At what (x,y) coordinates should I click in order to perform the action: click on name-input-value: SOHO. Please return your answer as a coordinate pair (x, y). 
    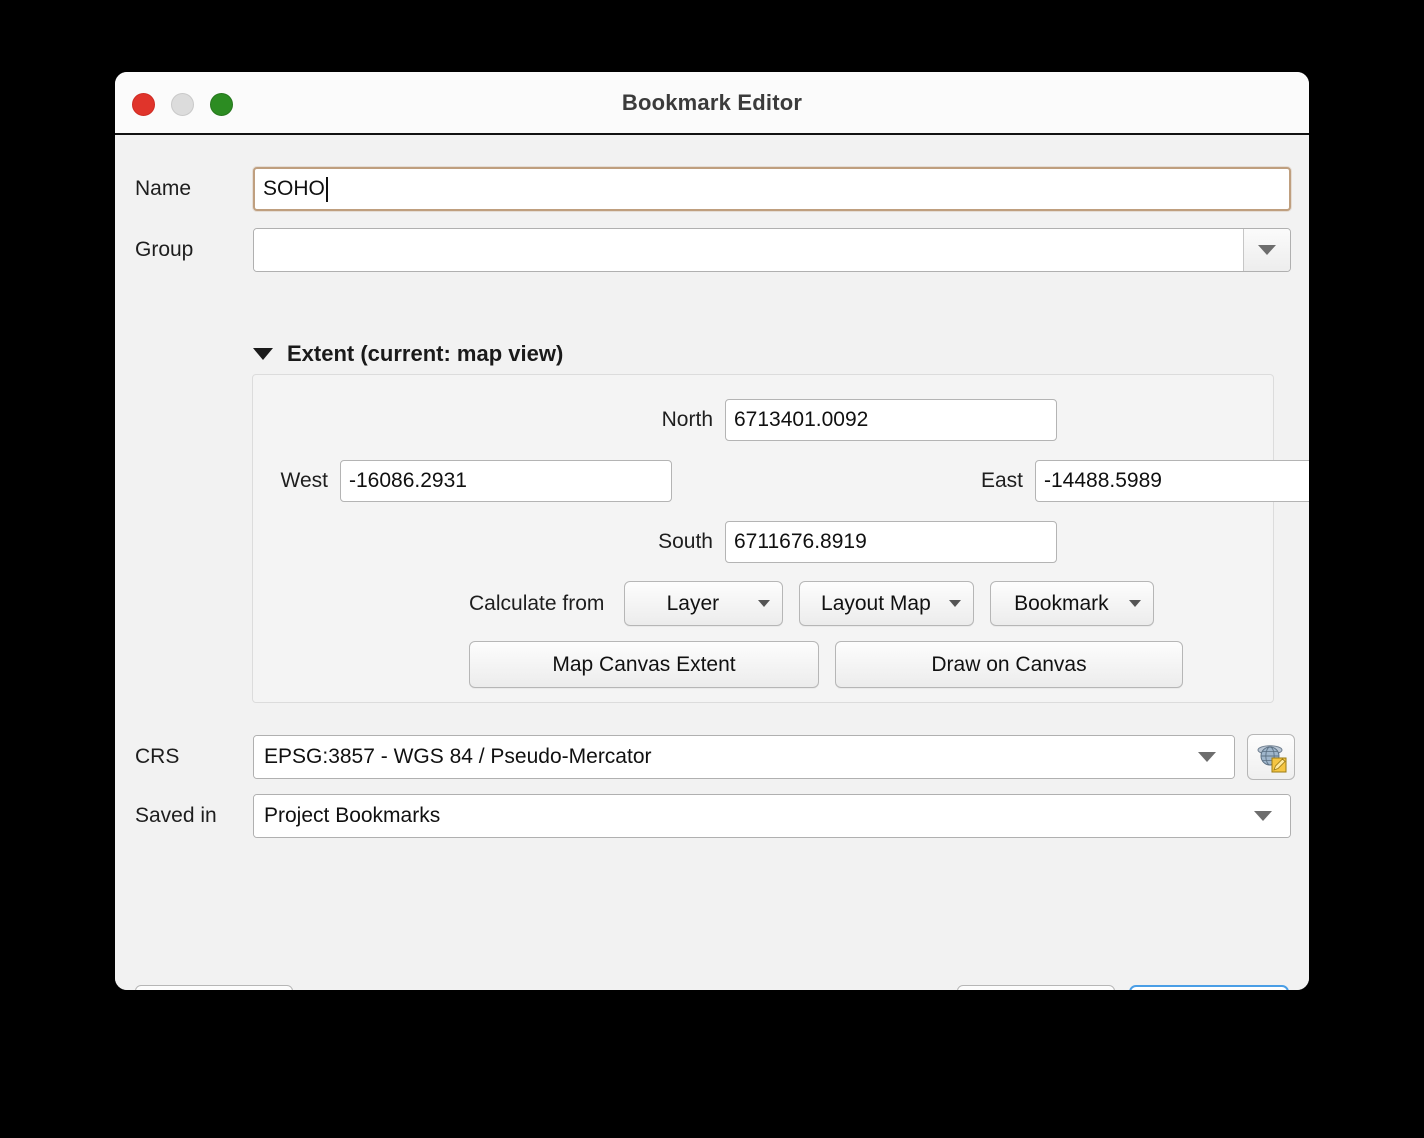
    Looking at the image, I should click on (294, 188).